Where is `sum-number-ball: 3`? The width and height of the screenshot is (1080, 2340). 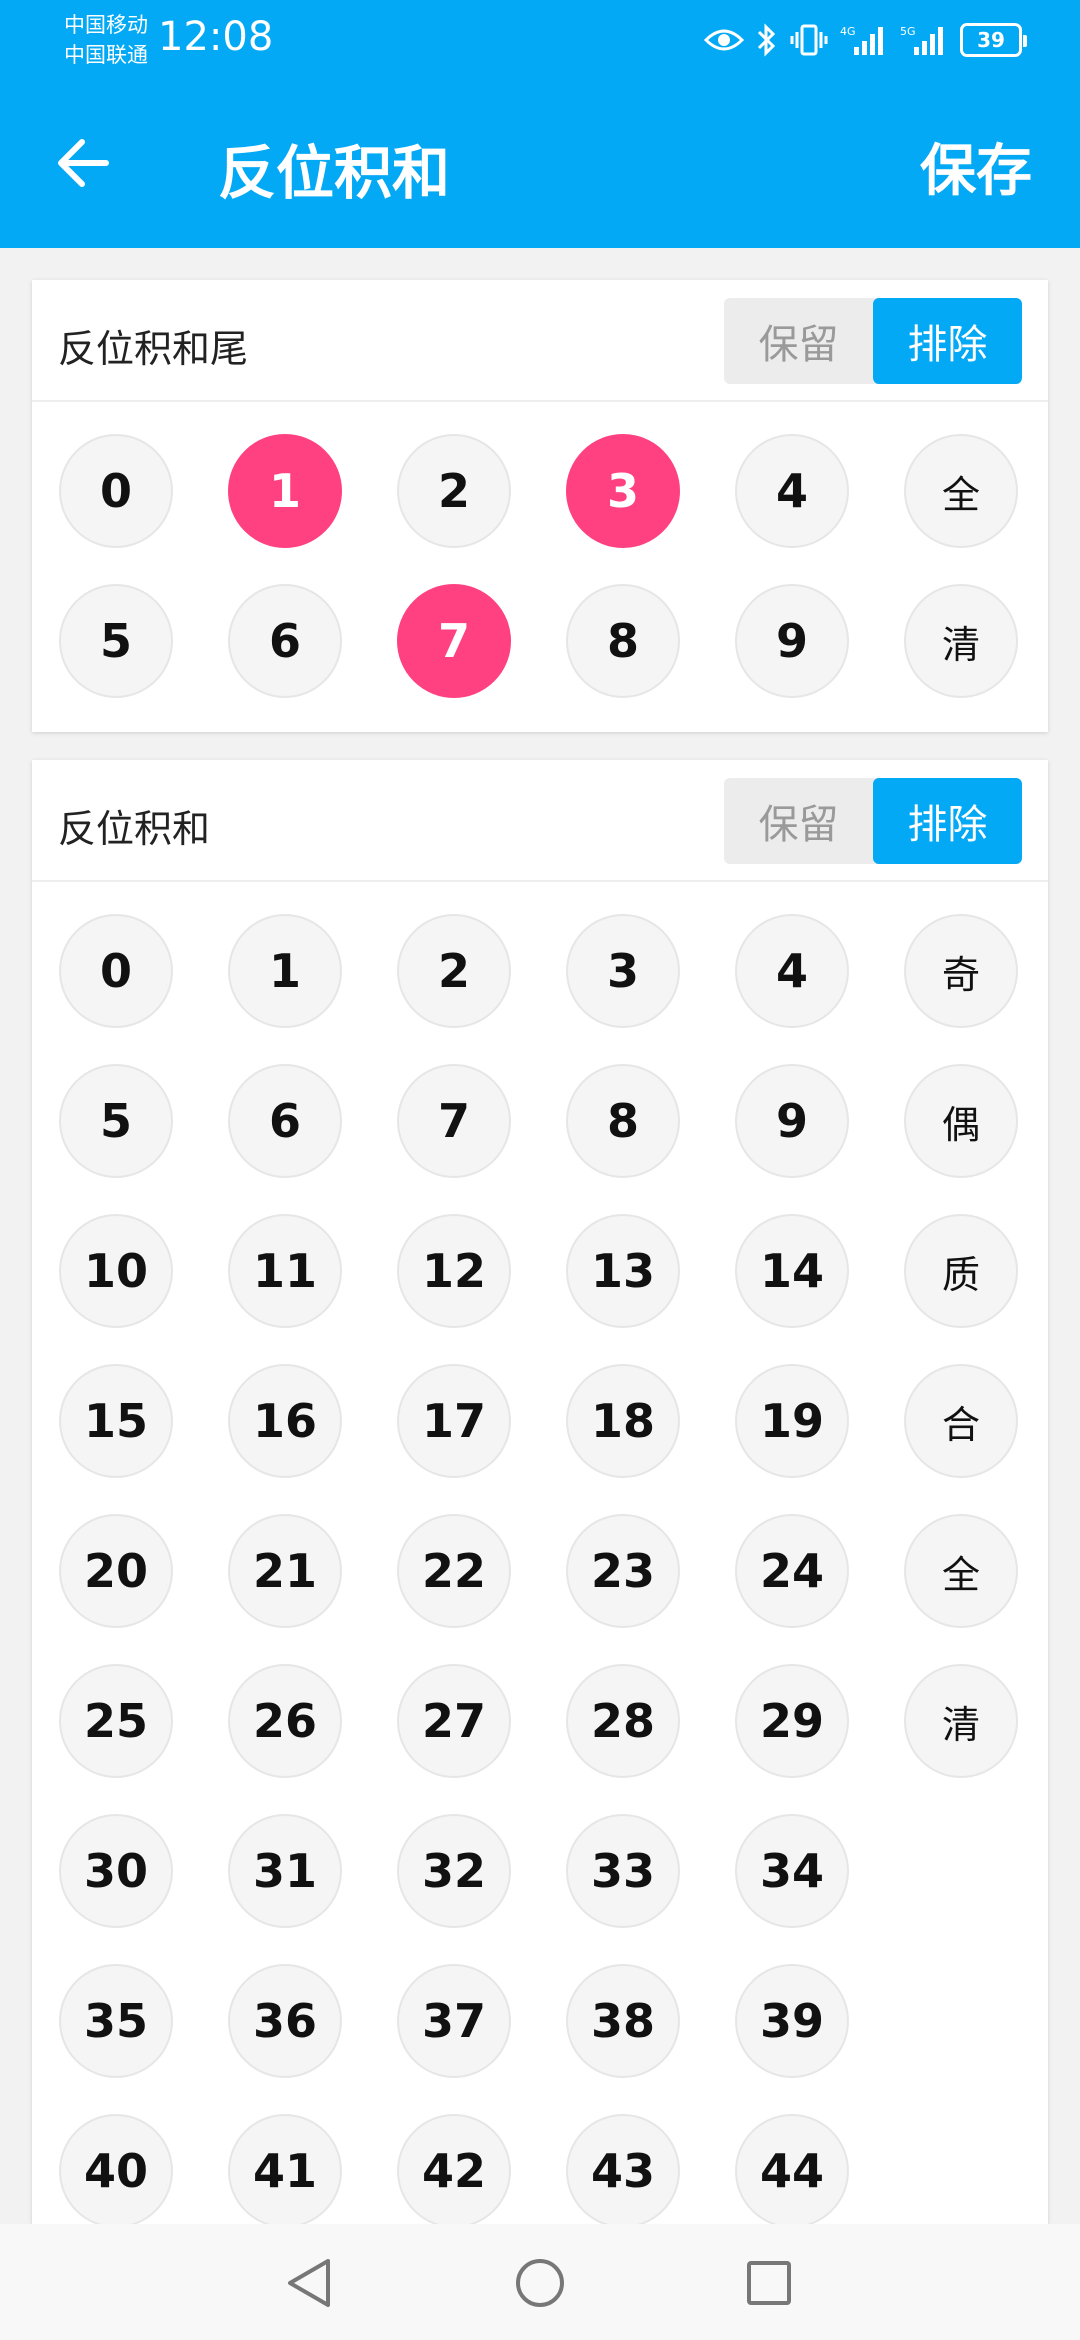
sum-number-ball: 3 is located at coordinates (623, 971).